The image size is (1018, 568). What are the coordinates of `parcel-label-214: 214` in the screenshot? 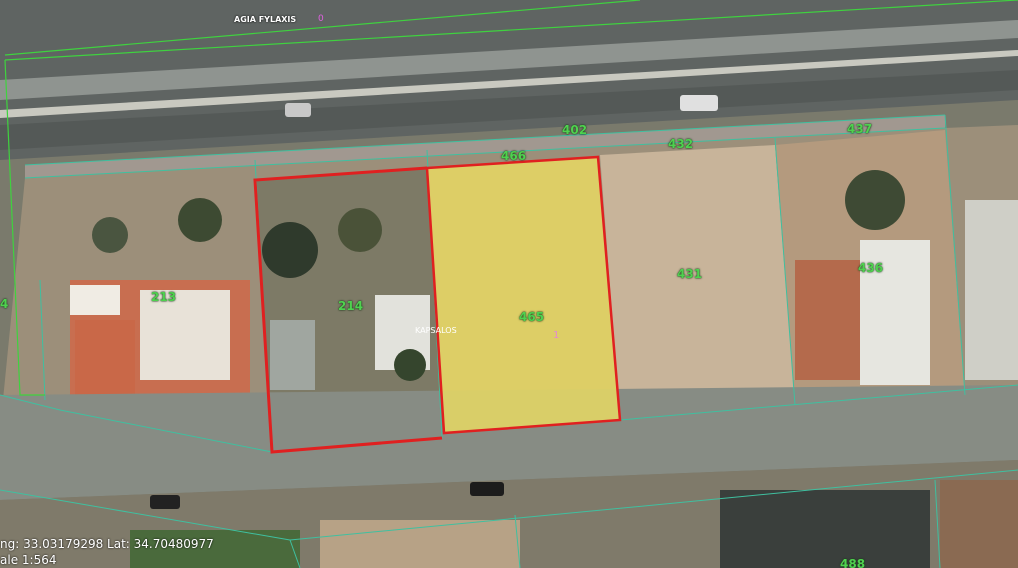 It's located at (350, 306).